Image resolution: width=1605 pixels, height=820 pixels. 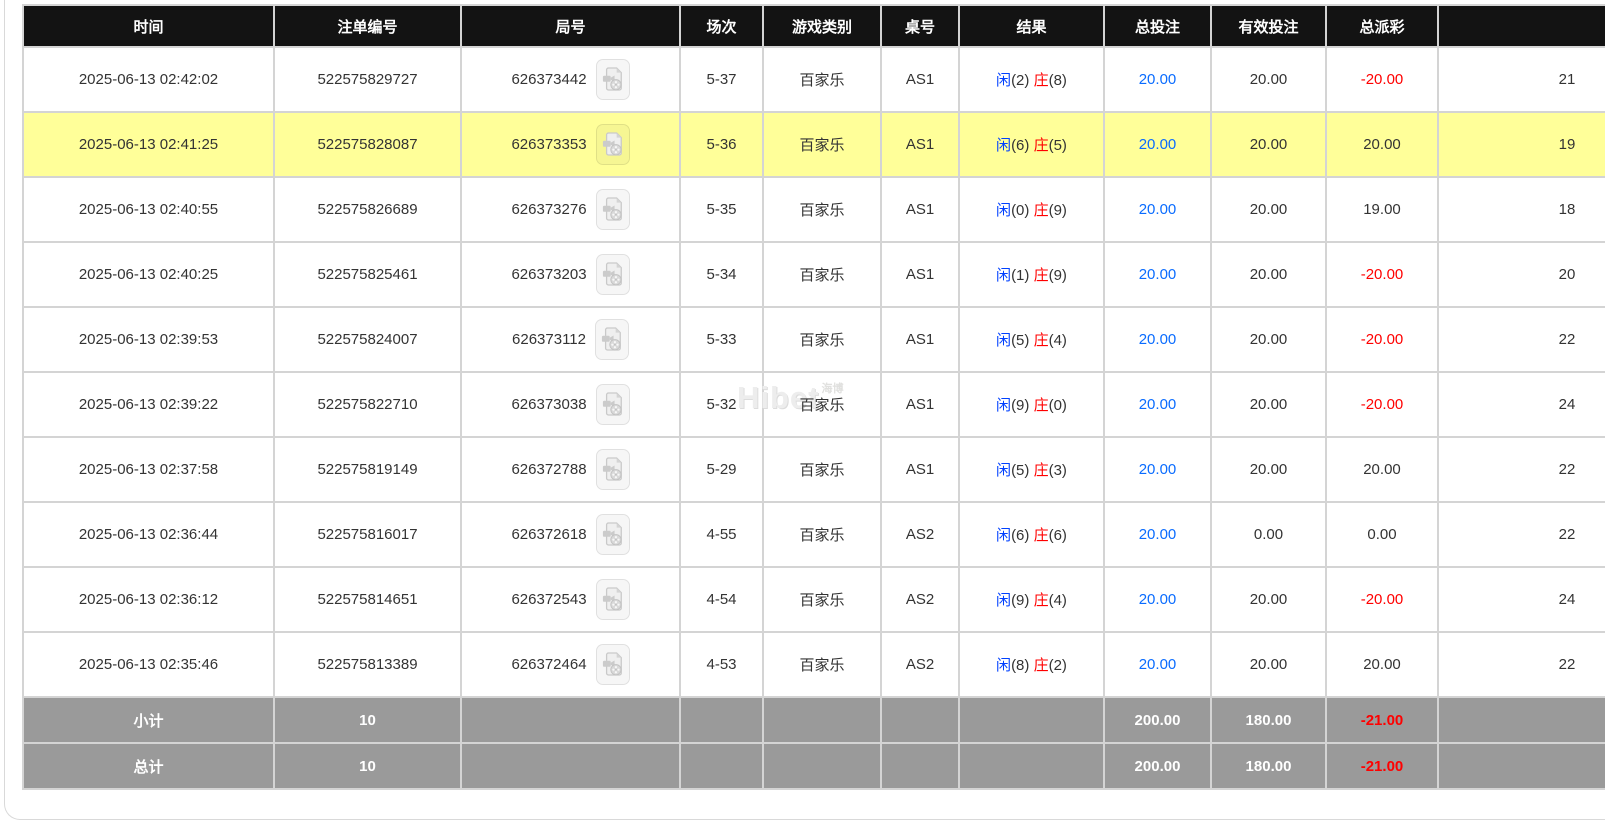 I want to click on time-value: 2025-06-13 02:39:22, so click(x=148, y=404).